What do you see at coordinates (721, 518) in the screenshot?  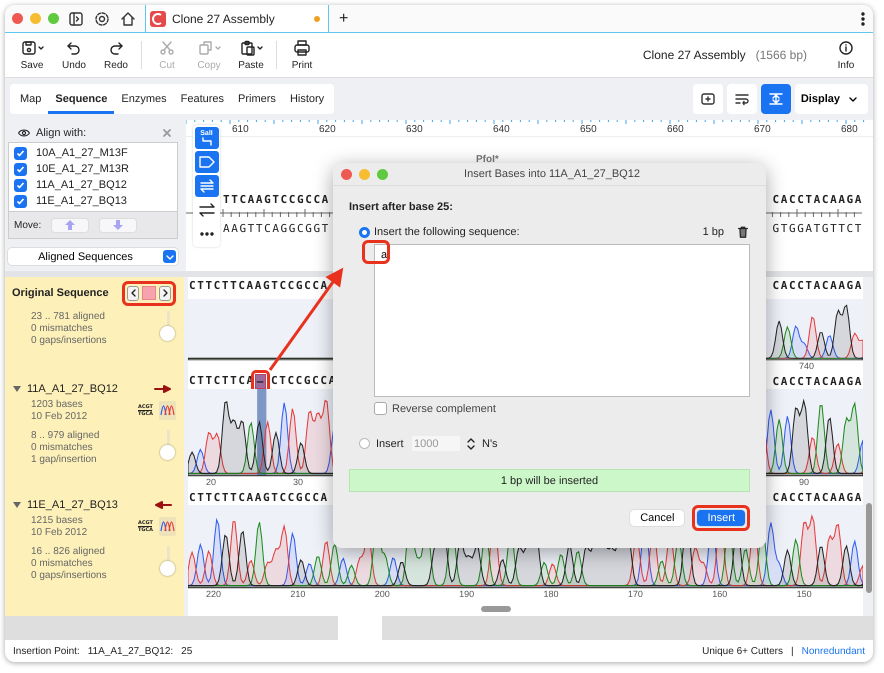 I see `insert-button: Insert` at bounding box center [721, 518].